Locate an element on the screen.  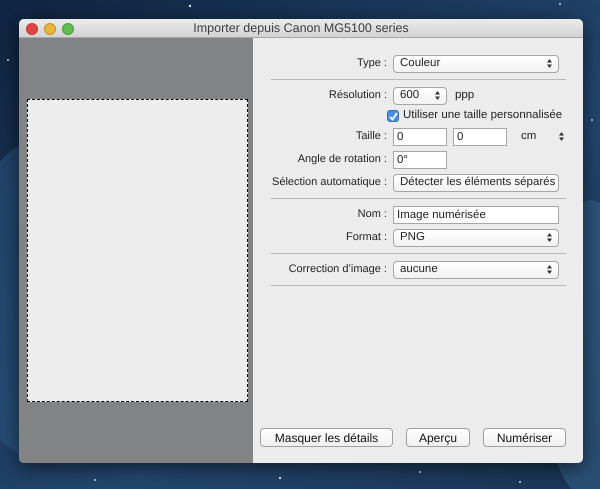
checkmark-icon is located at coordinates (393, 116).